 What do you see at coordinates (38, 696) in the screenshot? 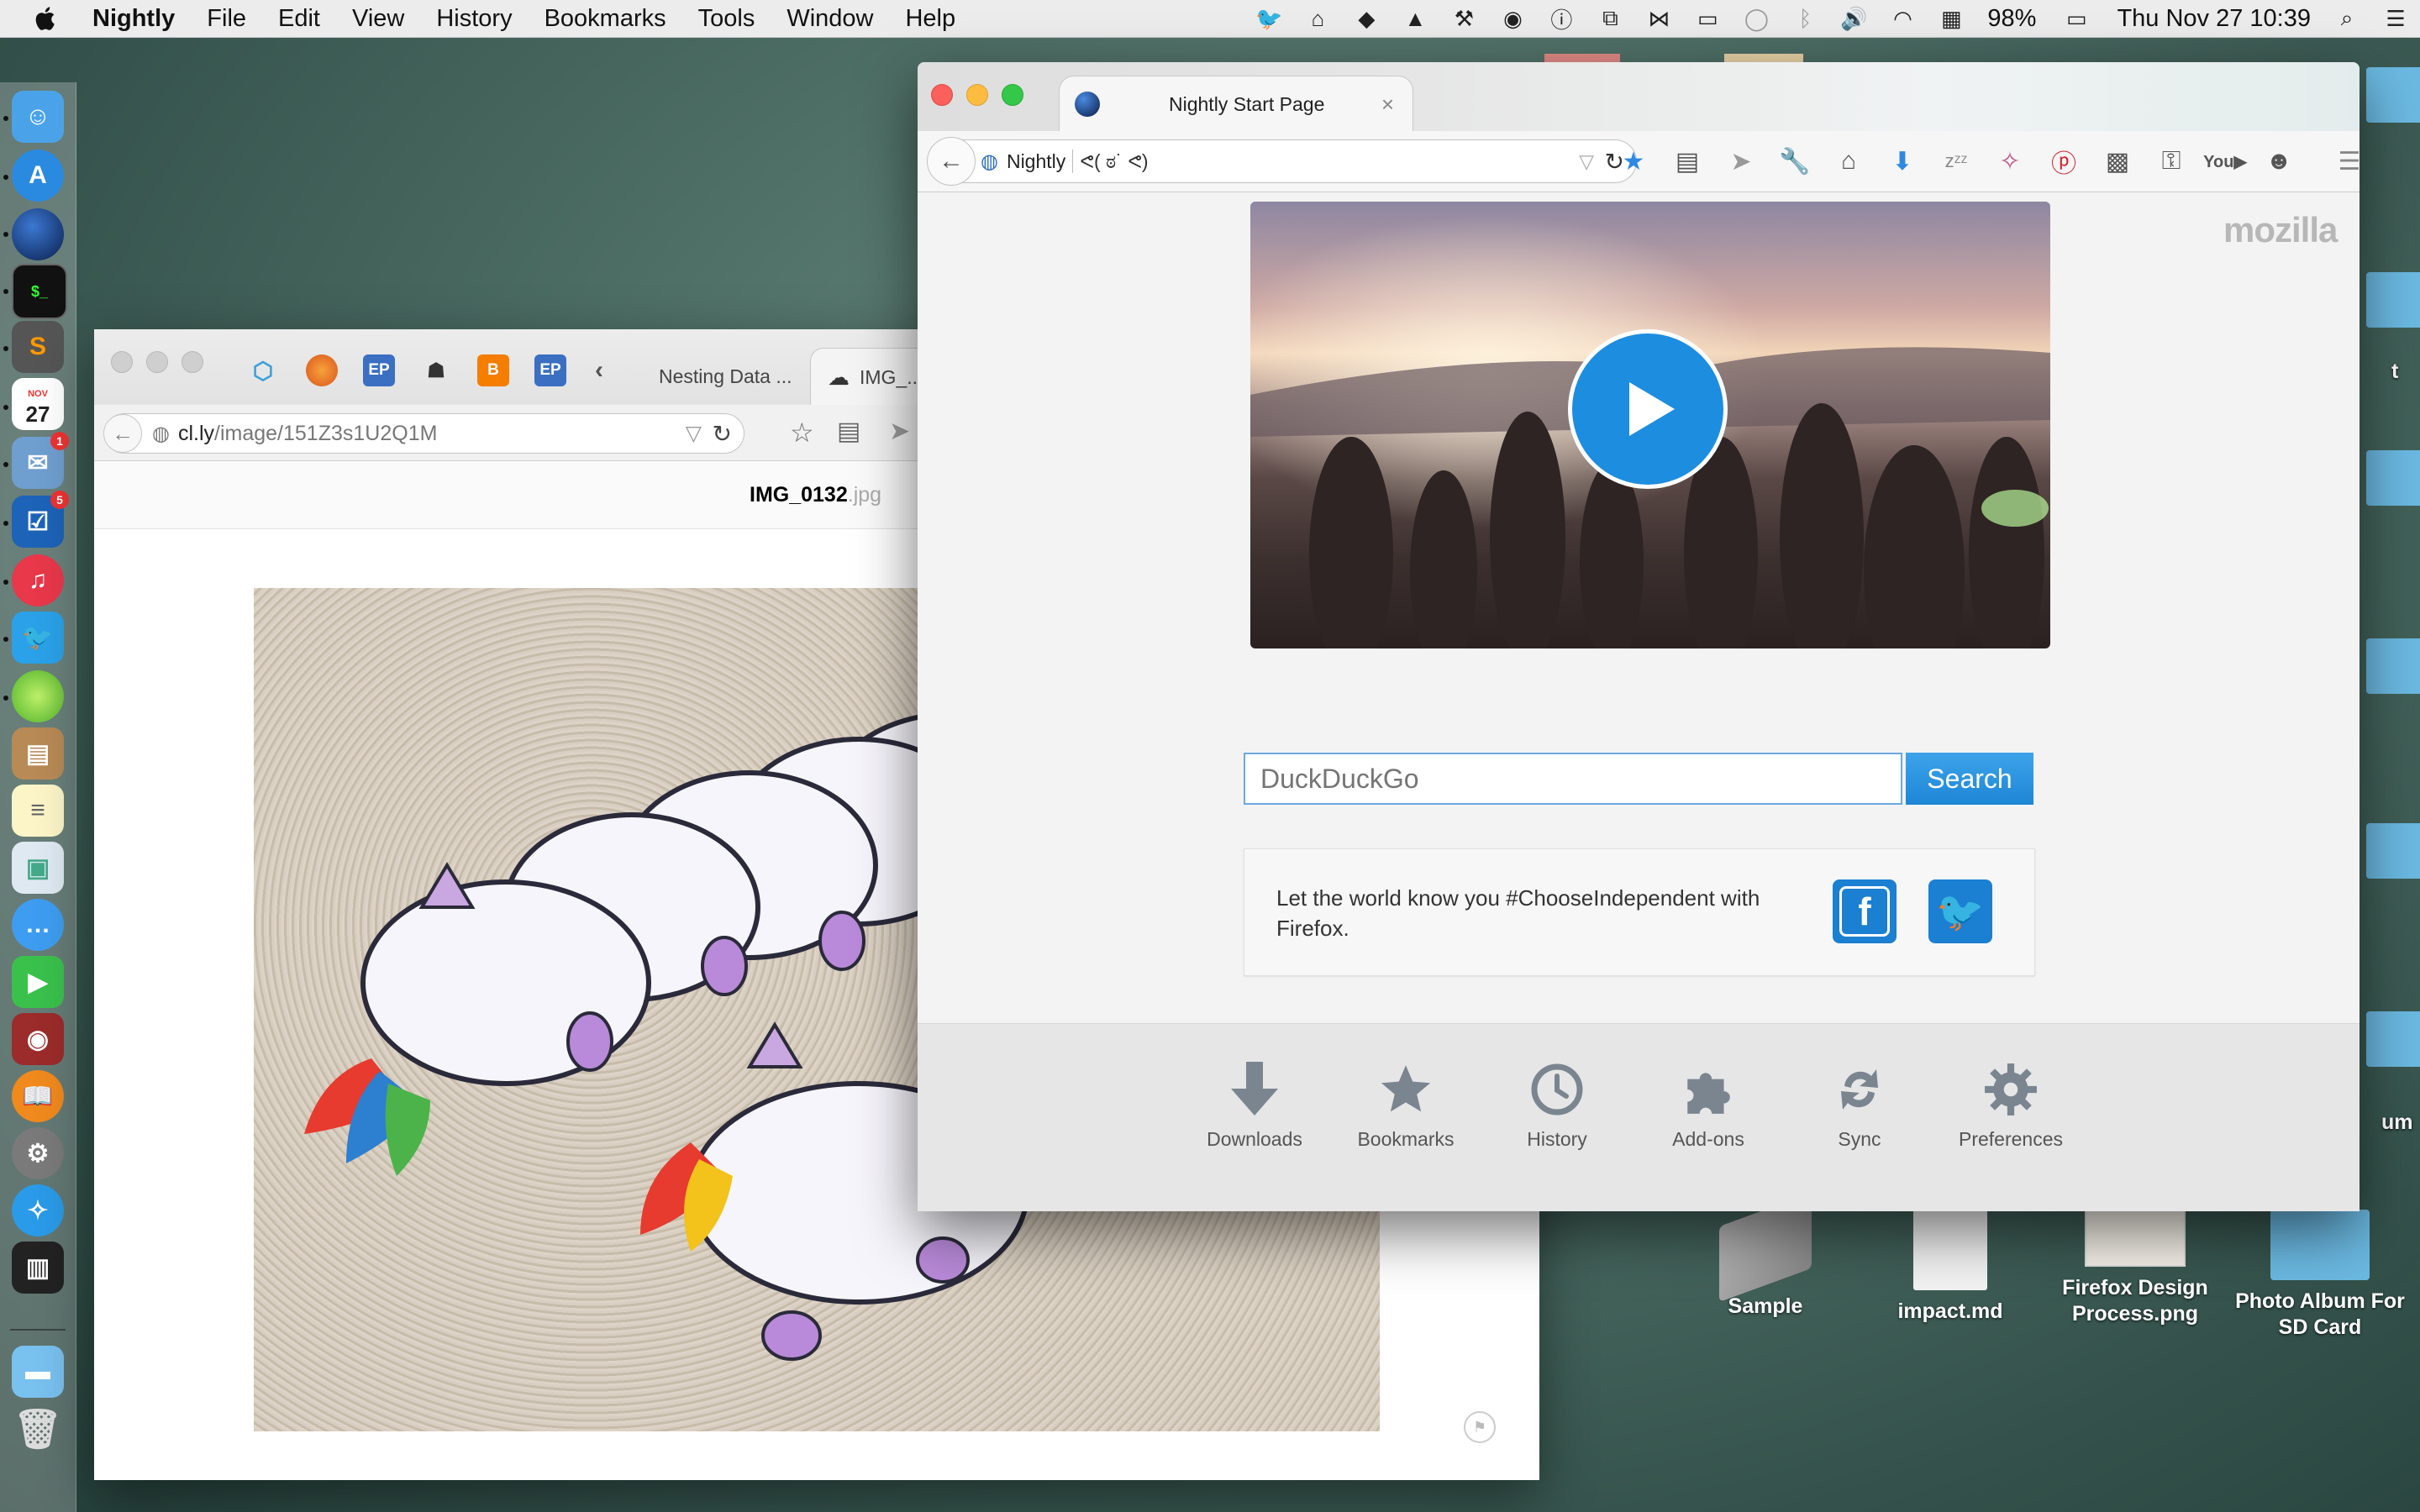
I see `limechat-icon` at bounding box center [38, 696].